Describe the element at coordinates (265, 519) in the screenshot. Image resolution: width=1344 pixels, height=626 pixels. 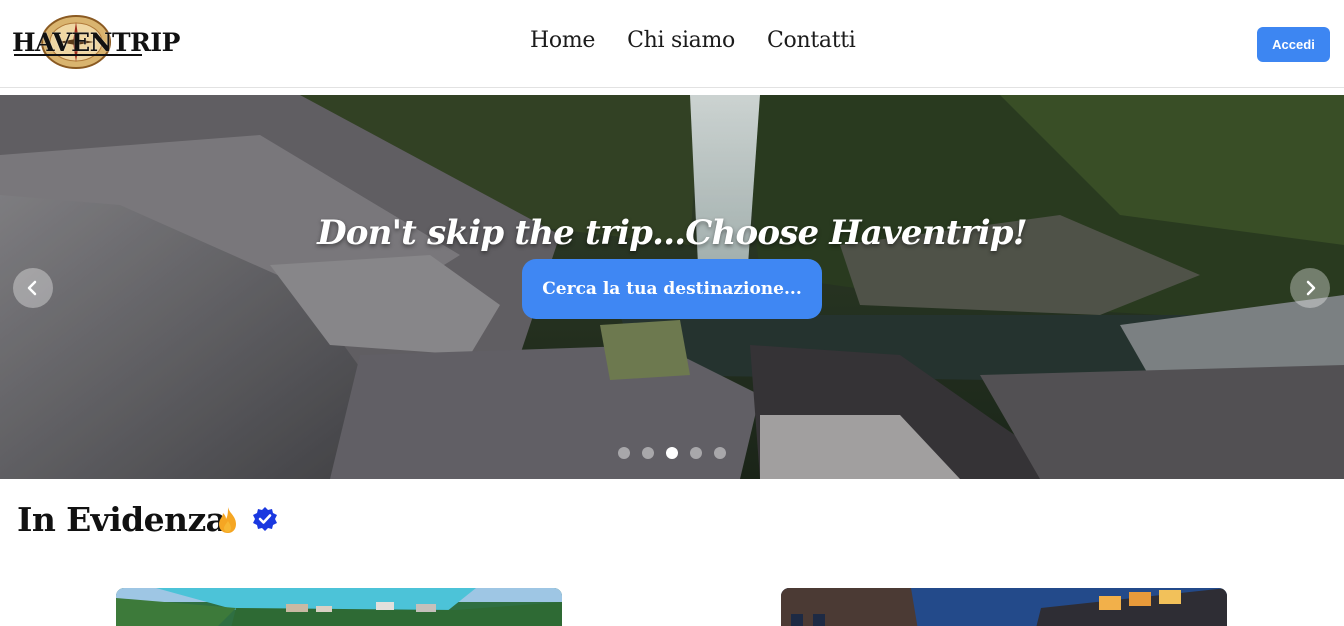
I see `verified-badge-icon` at that location.